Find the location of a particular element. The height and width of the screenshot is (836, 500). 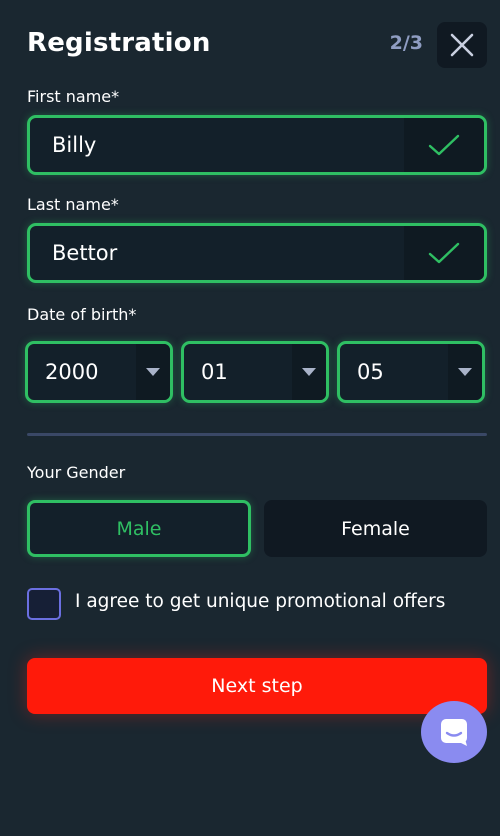

last-name-valid is located at coordinates (444, 253).